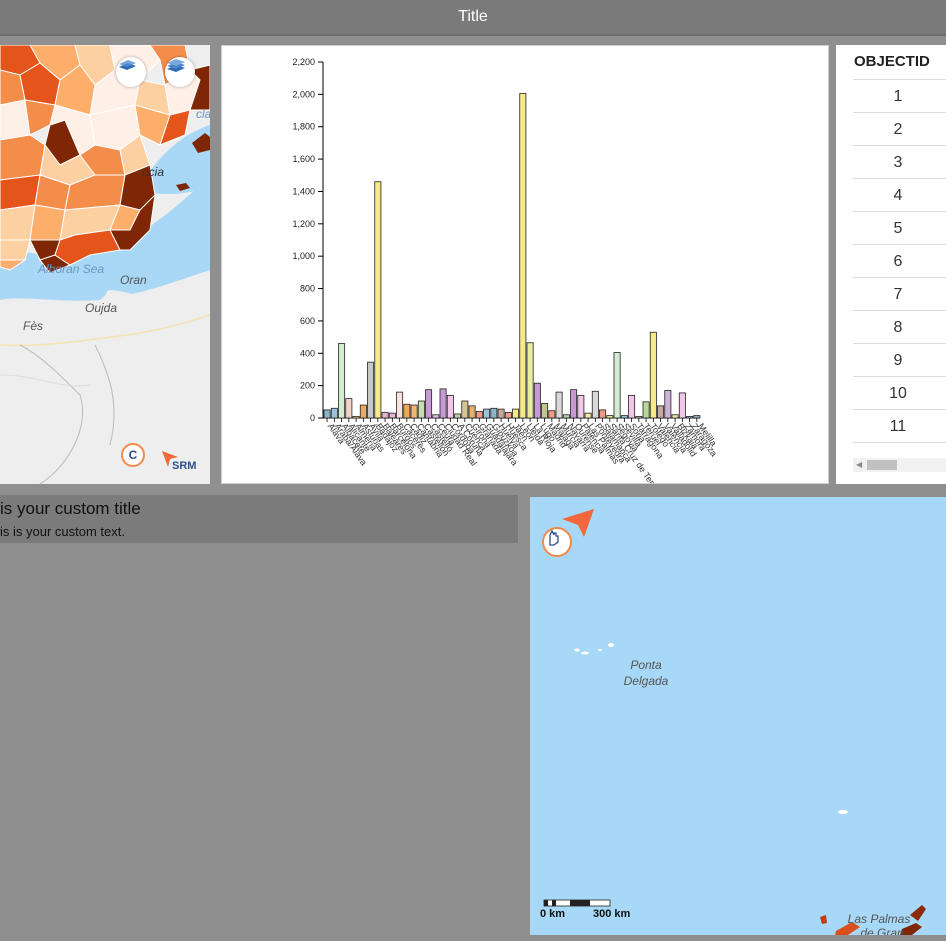 Image resolution: width=946 pixels, height=941 pixels. Describe the element at coordinates (899, 129) in the screenshot. I see `table-row: 2` at that location.